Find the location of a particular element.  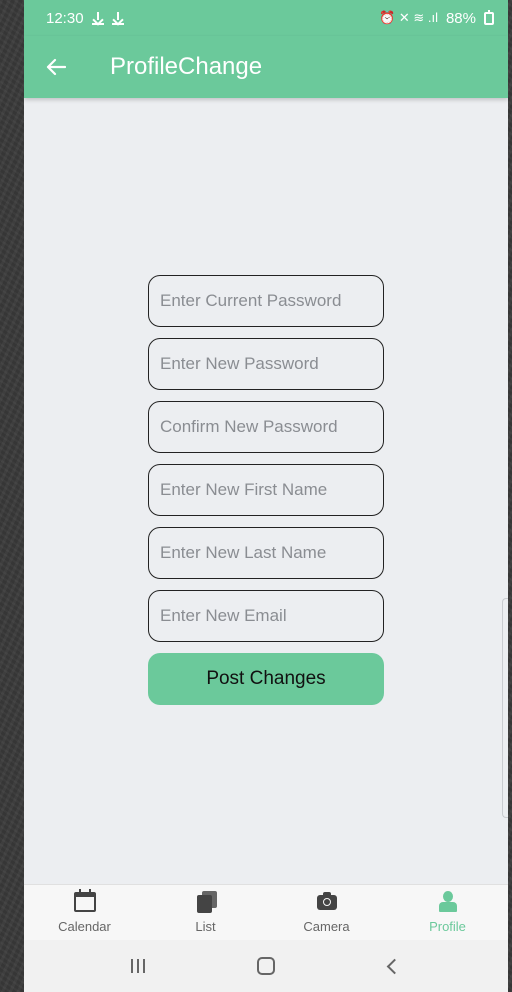

status-right: ⏰ ✕ ≋ .ıl 88% is located at coordinates (436, 18).